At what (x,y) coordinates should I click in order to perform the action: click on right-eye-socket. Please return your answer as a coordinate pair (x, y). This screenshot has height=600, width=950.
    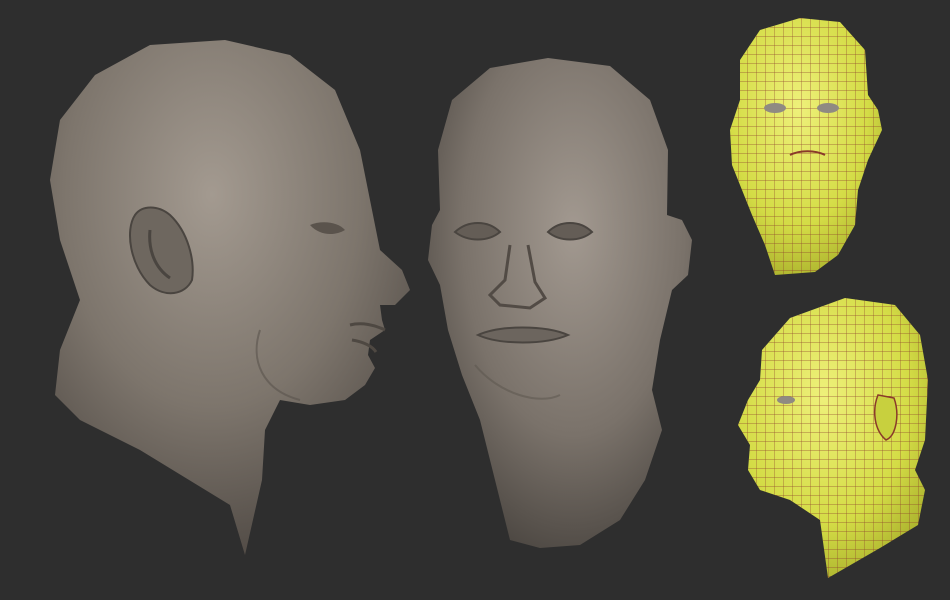
    Looking at the image, I should click on (828, 108).